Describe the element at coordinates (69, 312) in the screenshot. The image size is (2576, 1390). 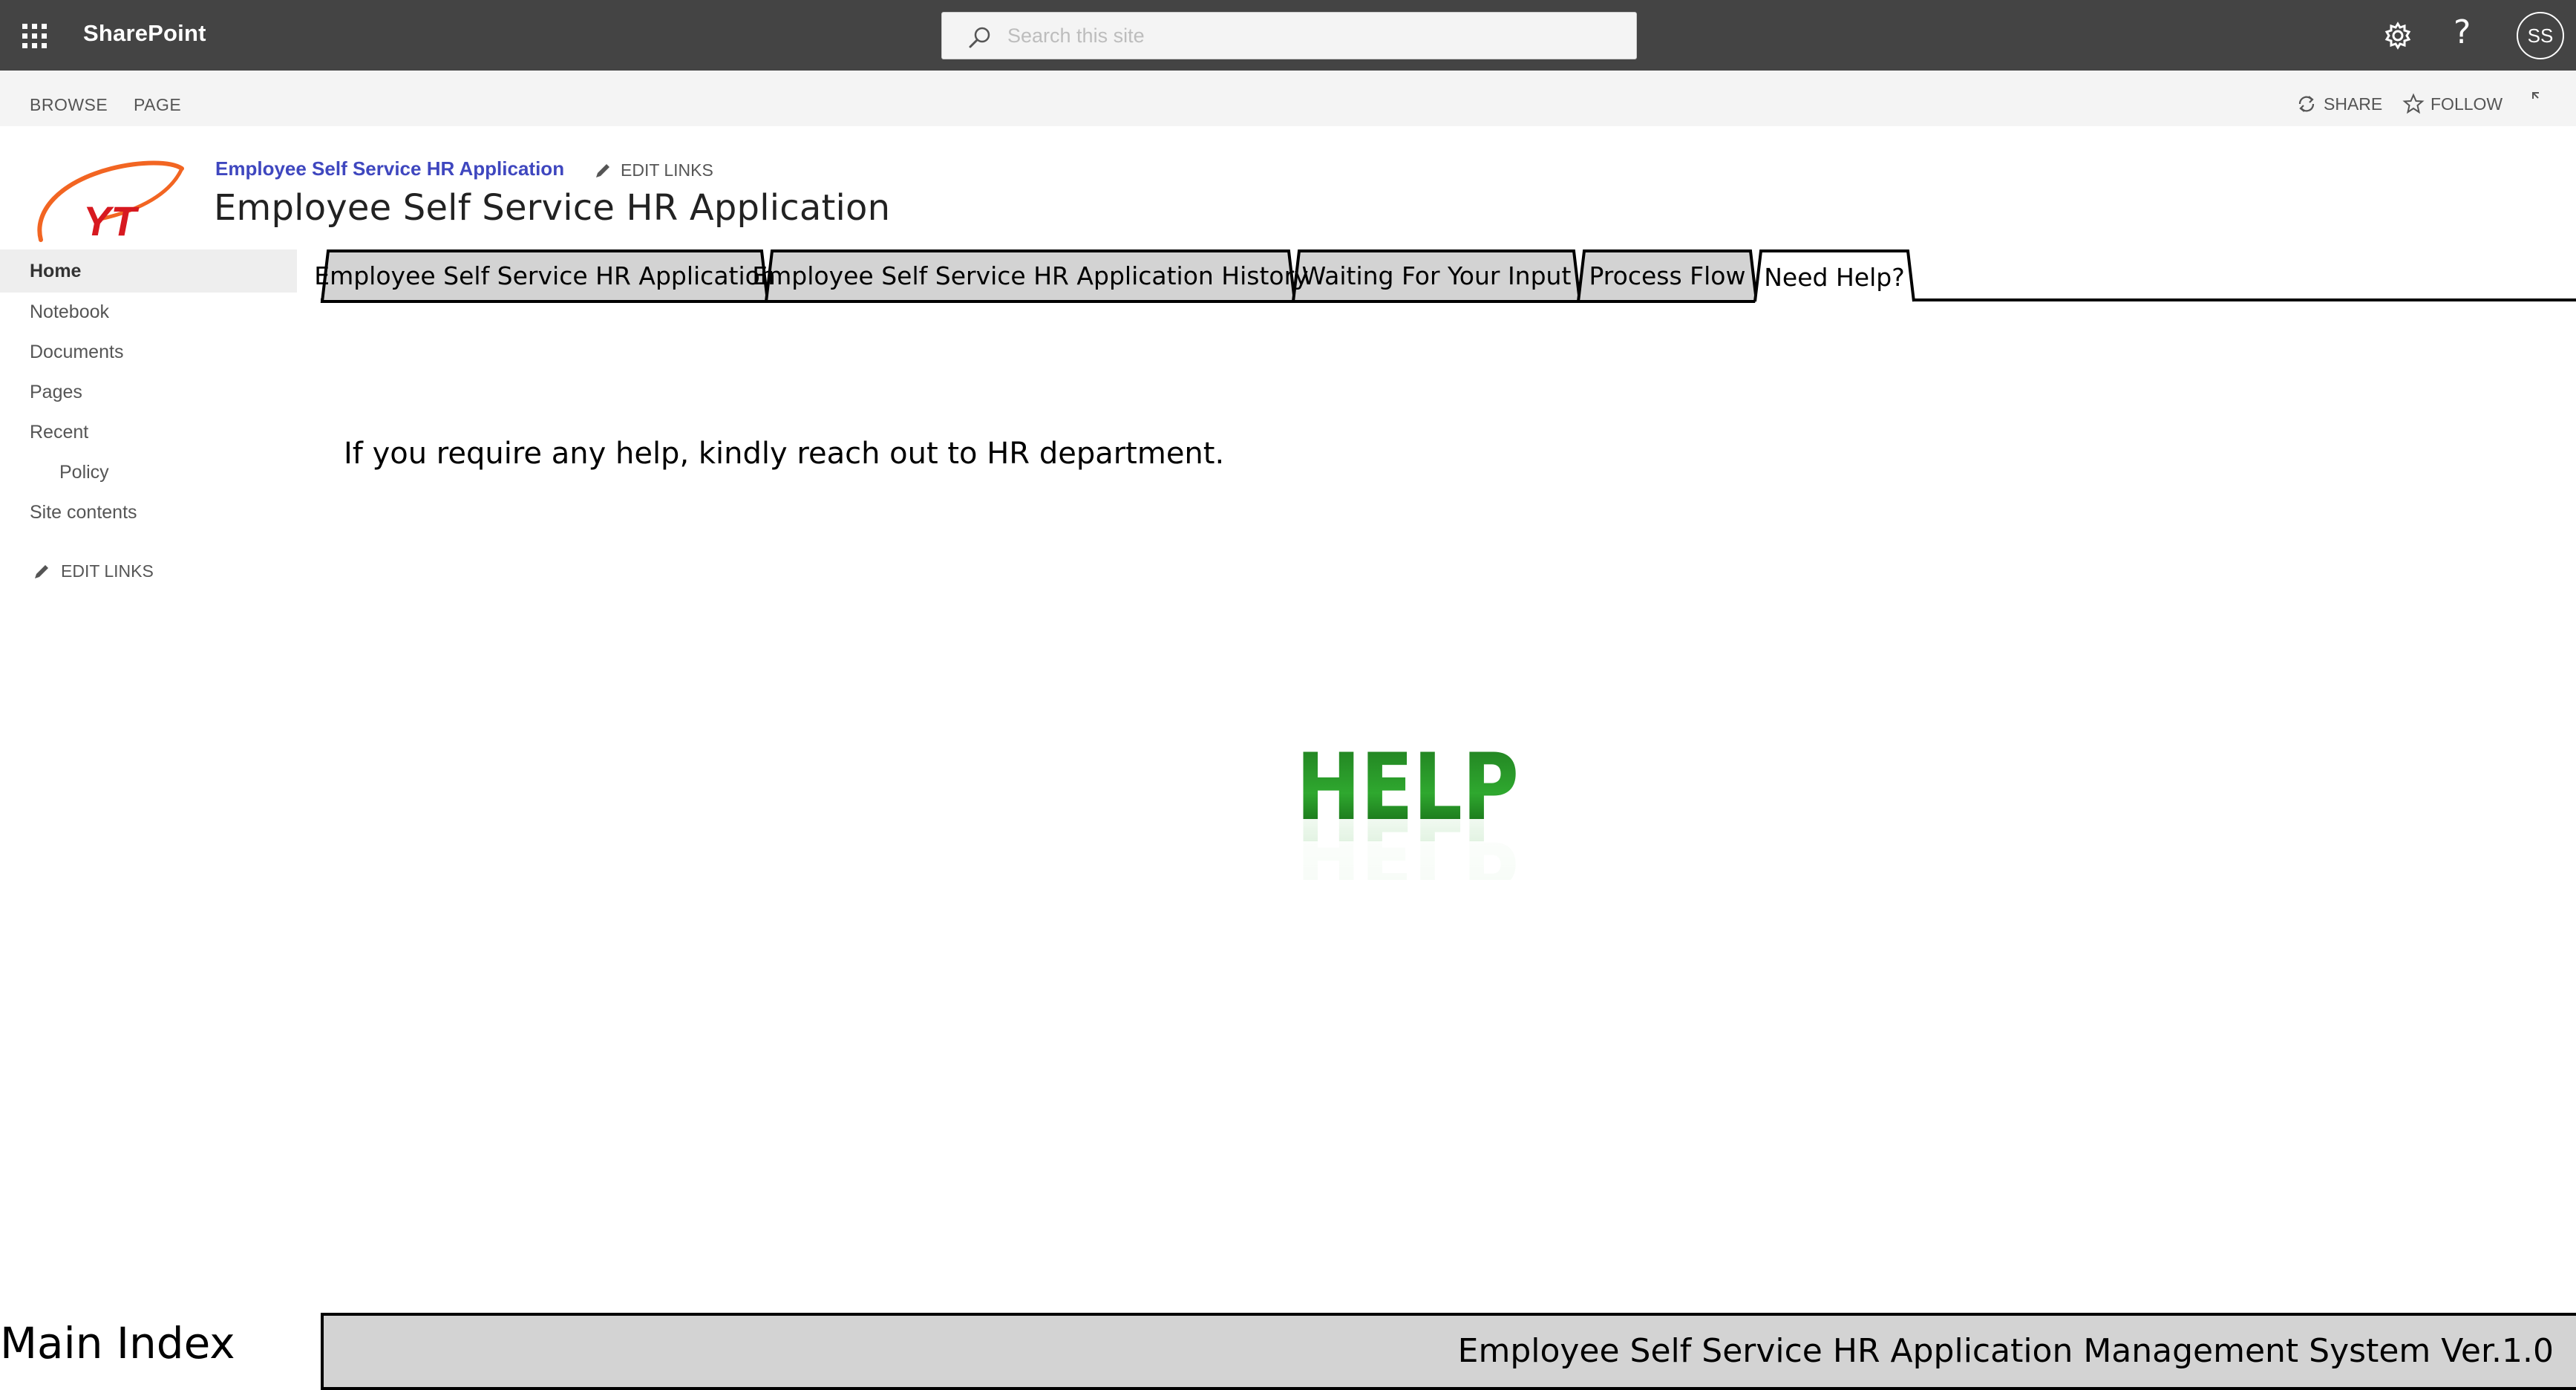
I see `nav-item-notebook: Notebook` at that location.